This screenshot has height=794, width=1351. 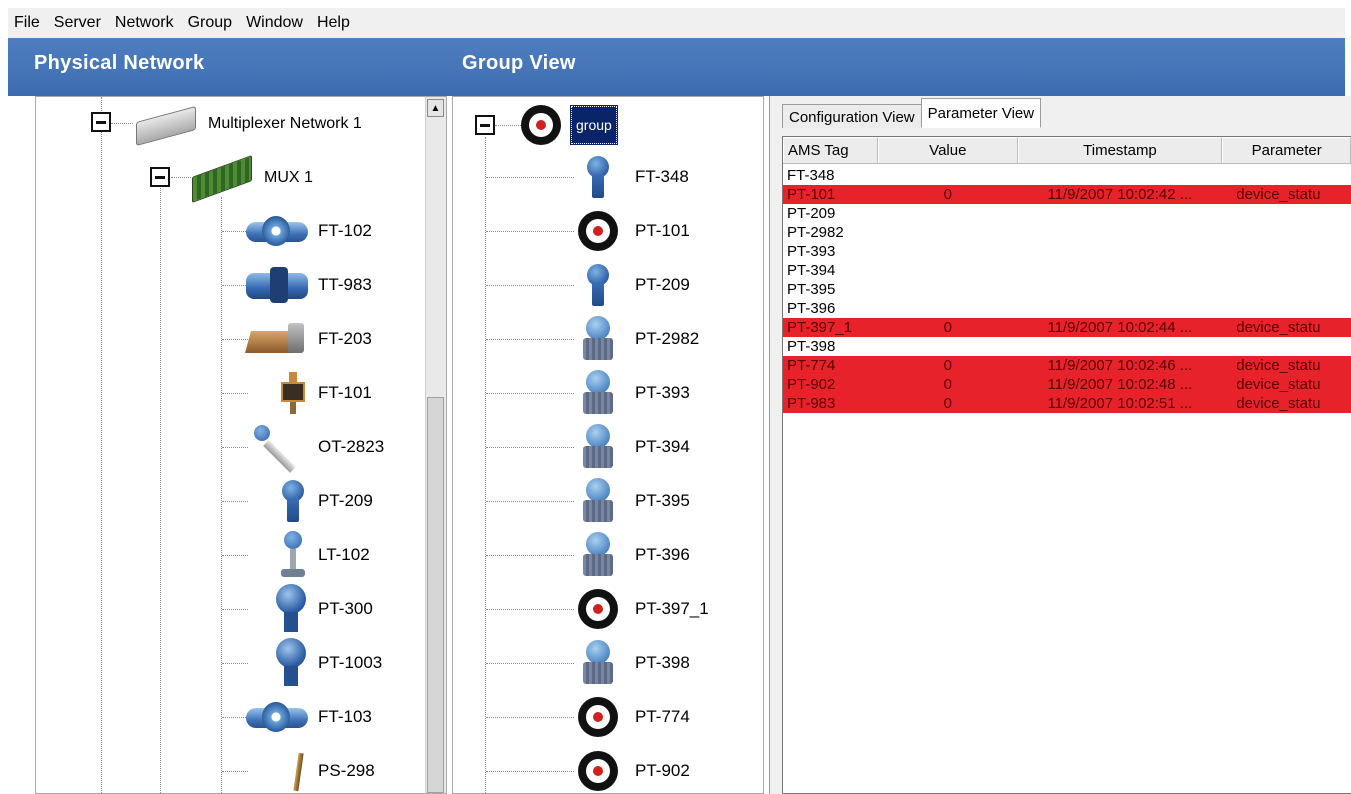 I want to click on menu-group: Group, so click(x=210, y=23).